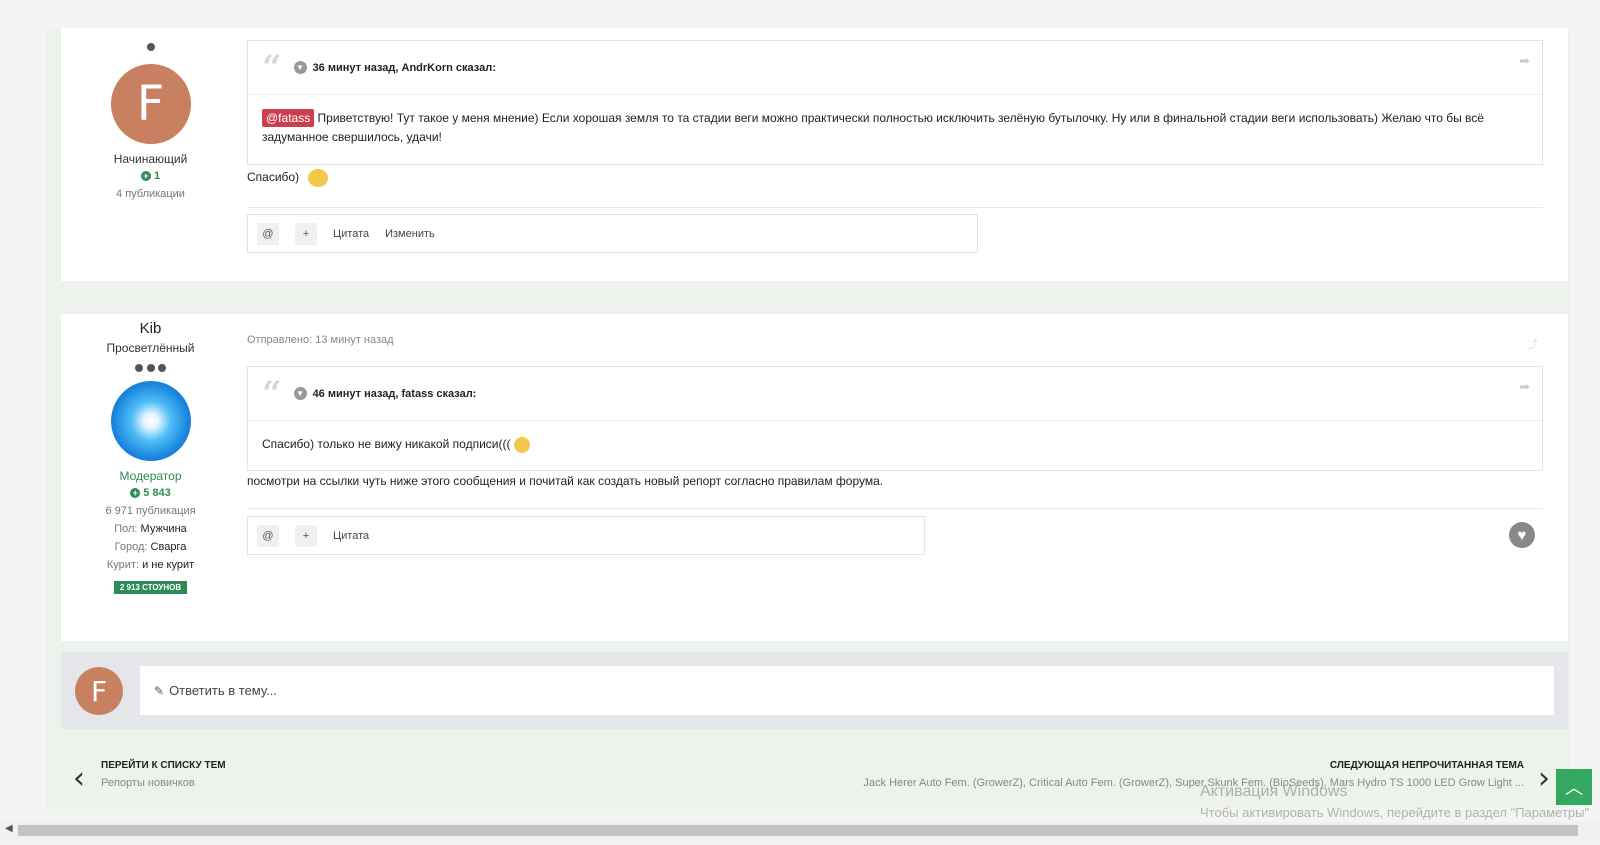  Describe the element at coordinates (126, 529) in the screenshot. I see `gender-label: Пол:` at that location.